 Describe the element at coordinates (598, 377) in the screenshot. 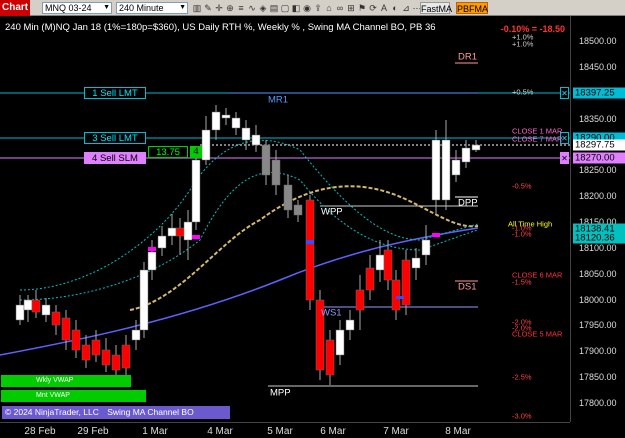

I see `price-tick-label: 17850.00` at that location.